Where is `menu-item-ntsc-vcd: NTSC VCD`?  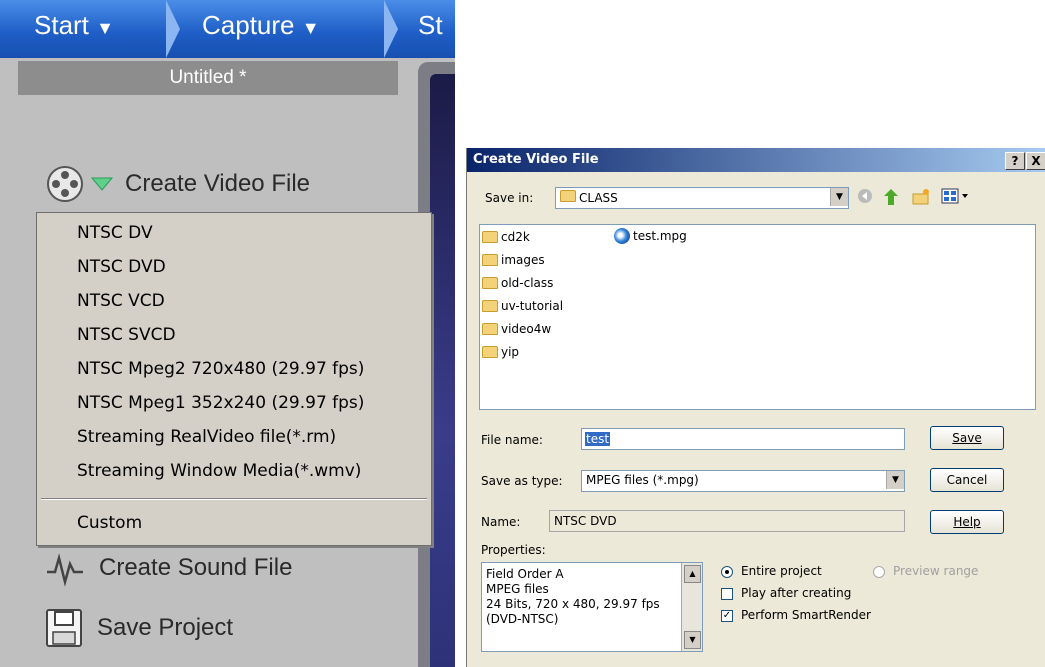 menu-item-ntsc-vcd: NTSC VCD is located at coordinates (121, 301).